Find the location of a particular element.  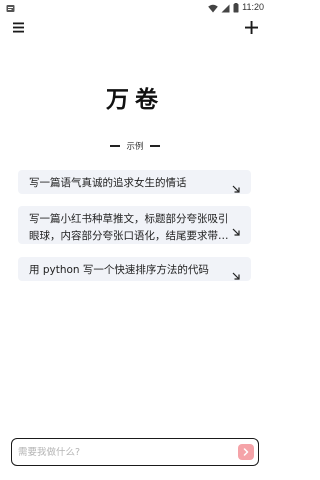

example-card: 写一篇语气真诚的追求女生的情话 is located at coordinates (134, 182).